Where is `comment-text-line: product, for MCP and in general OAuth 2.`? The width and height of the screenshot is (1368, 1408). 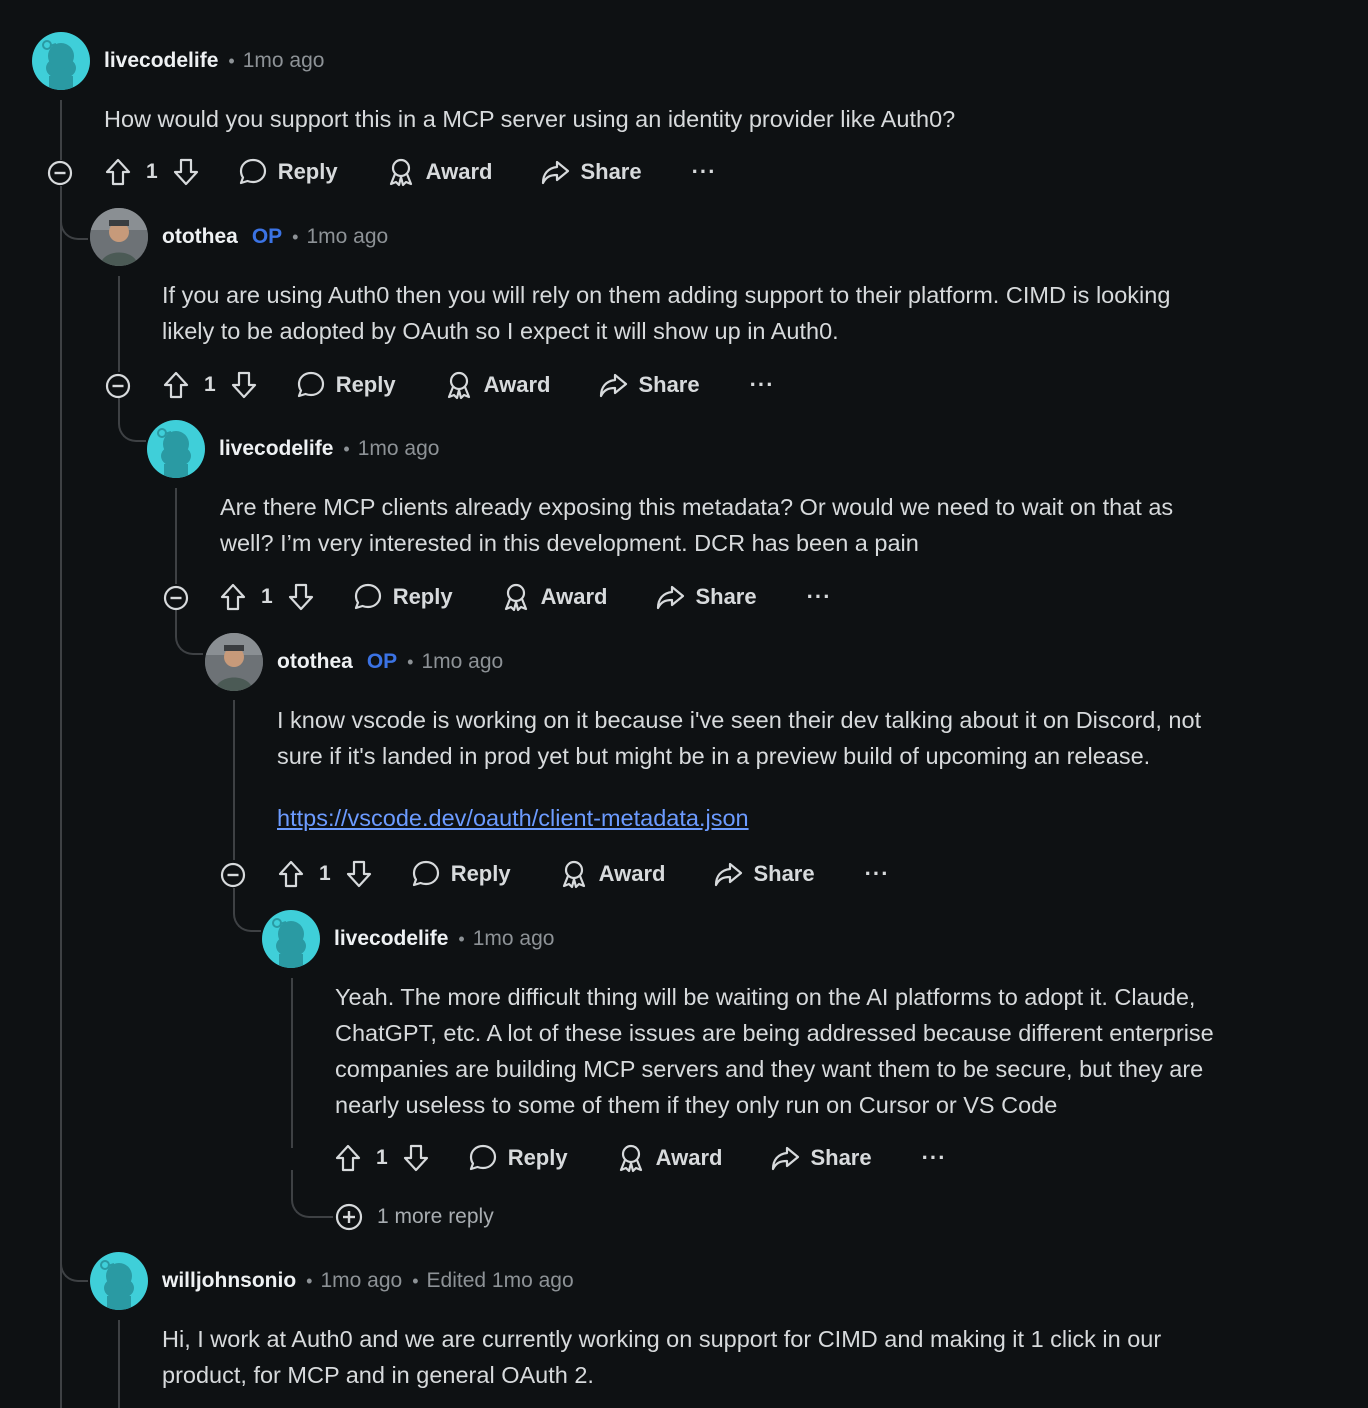
comment-text-line: product, for MCP and in general OAuth 2. is located at coordinates (378, 1375).